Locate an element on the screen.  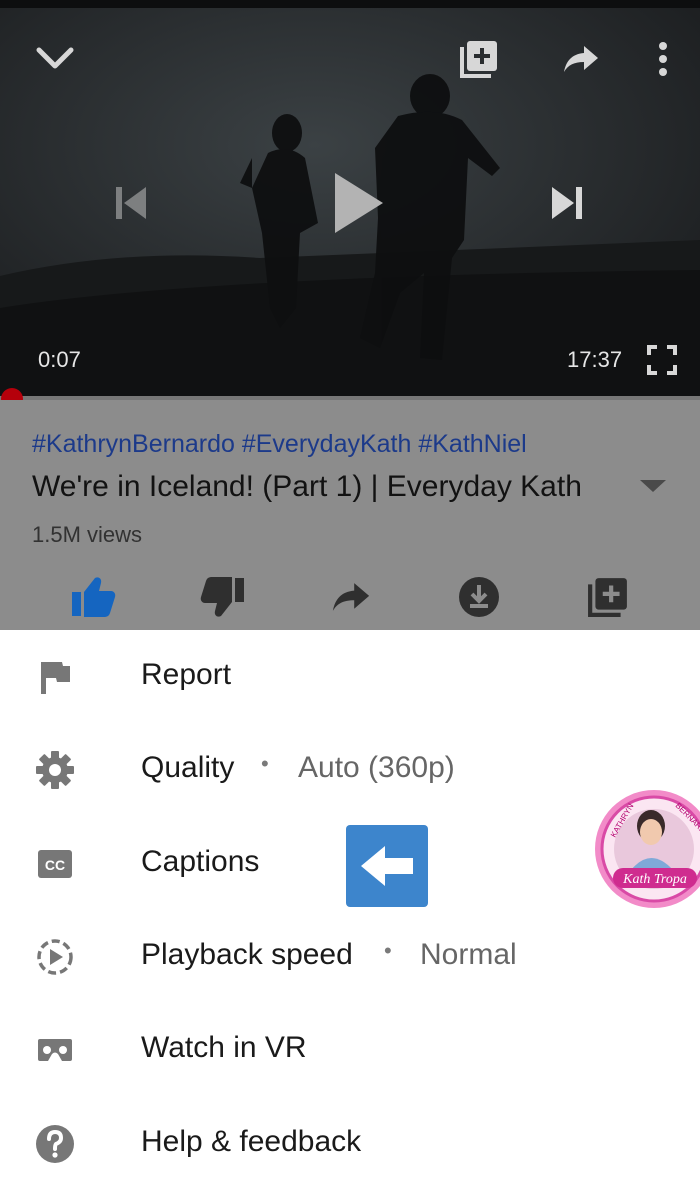
menu-item-report: Report is located at coordinates (350, 676).